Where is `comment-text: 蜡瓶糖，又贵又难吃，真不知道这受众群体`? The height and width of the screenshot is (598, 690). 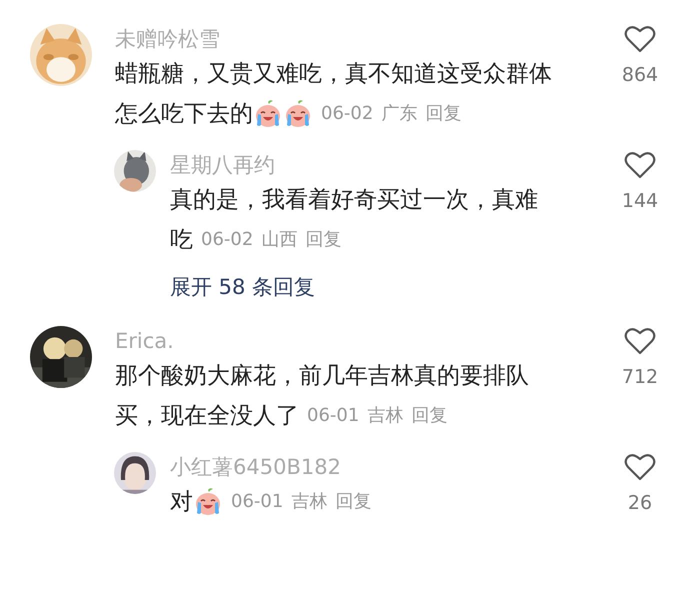 comment-text: 蜡瓶糖，又贵又难吃，真不知道这受众群体 is located at coordinates (333, 74).